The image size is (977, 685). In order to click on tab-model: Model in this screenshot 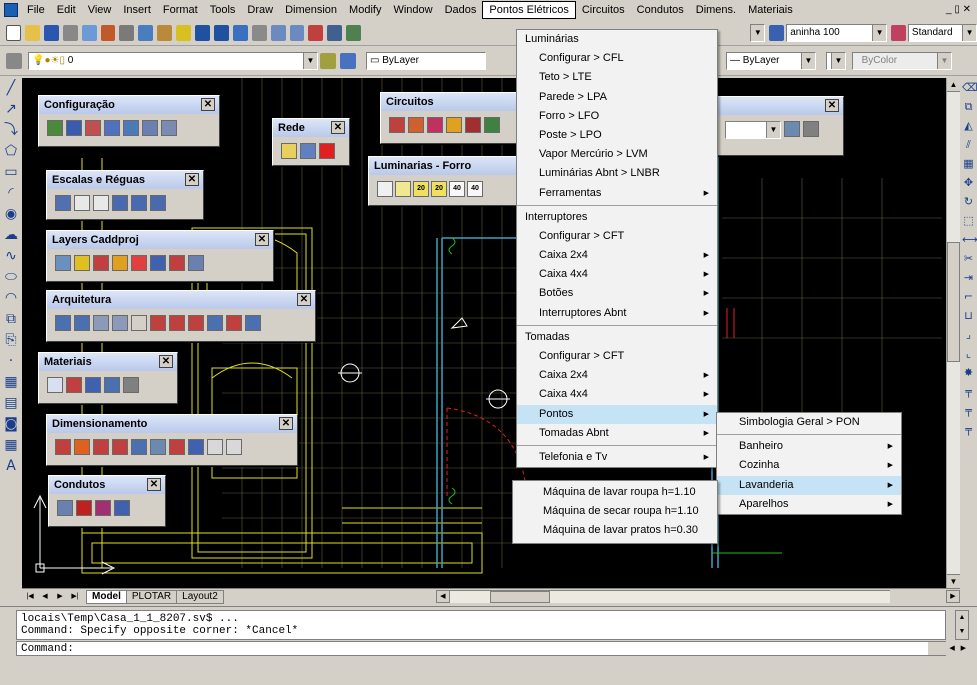, I will do `click(106, 596)`.